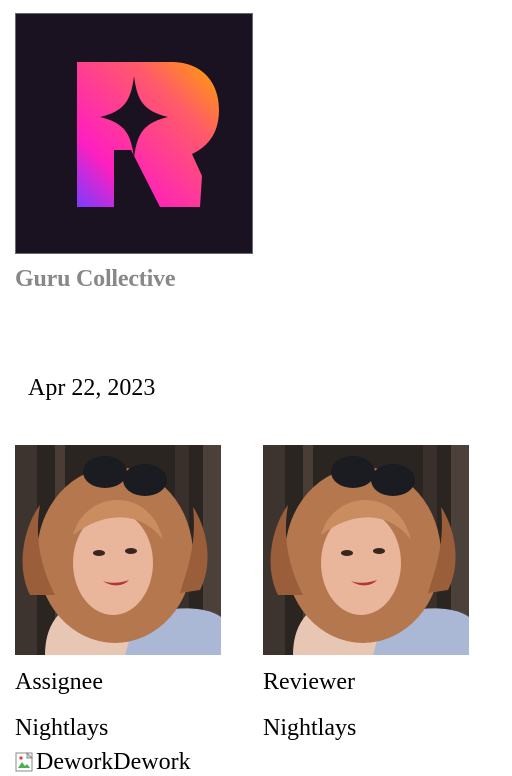 The width and height of the screenshot is (512, 776). I want to click on organization-name: Guru Collective, so click(95, 279).